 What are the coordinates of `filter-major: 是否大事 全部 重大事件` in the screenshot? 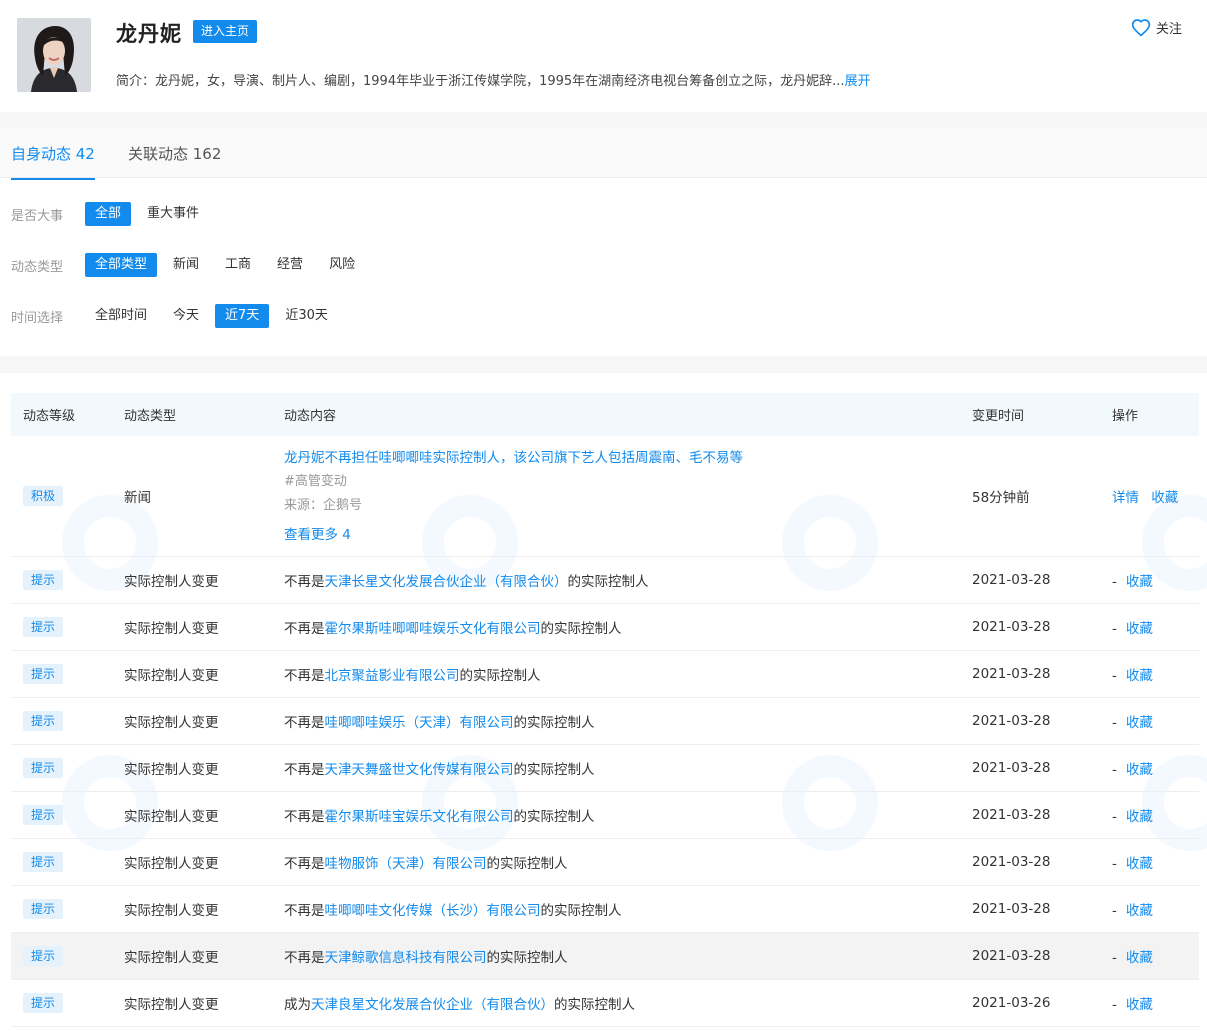 It's located at (113, 214).